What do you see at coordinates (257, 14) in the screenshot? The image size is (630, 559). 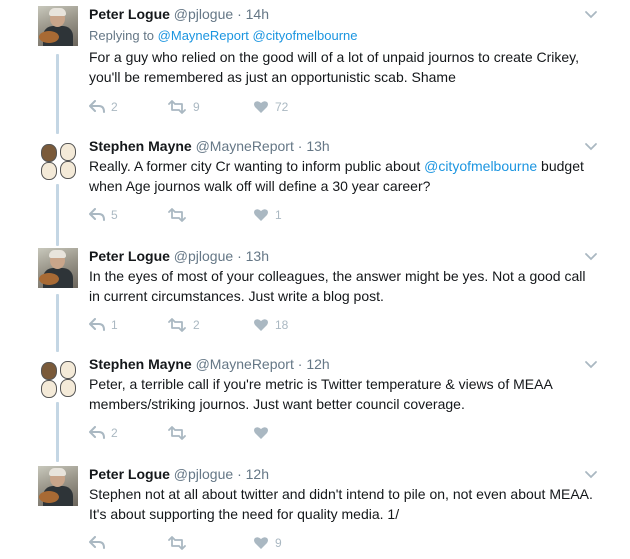 I see `timestamp: 14h` at bounding box center [257, 14].